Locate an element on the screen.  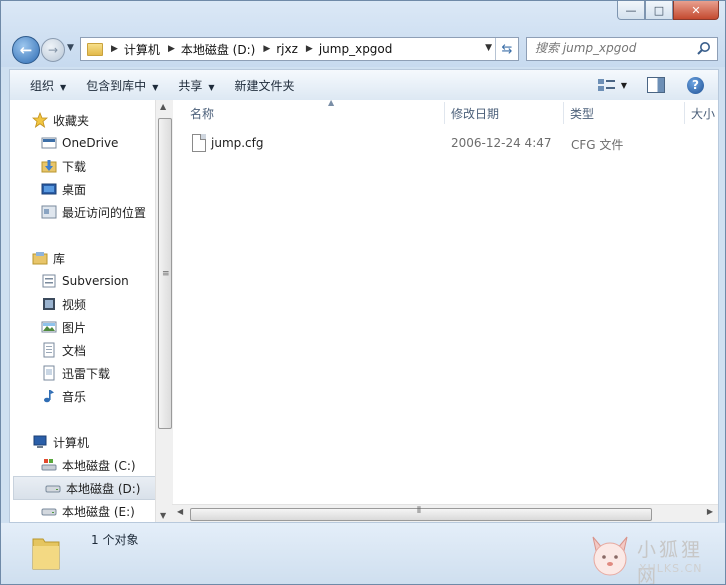
back-button: ← is located at coordinates (26, 50).